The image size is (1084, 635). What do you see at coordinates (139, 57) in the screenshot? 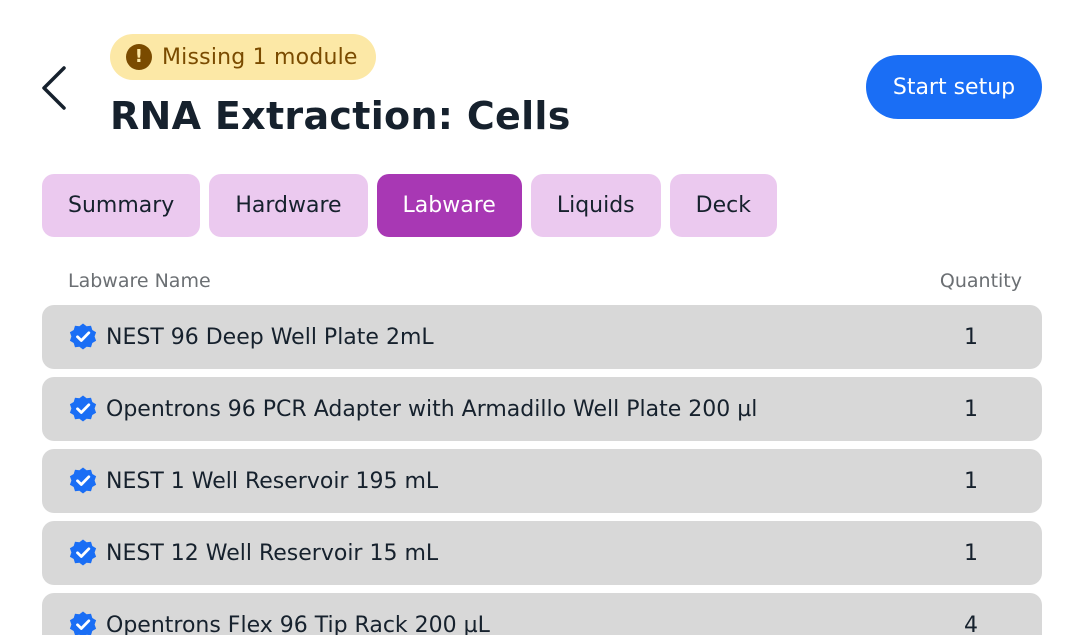
I see `alert-circle-icon: !` at bounding box center [139, 57].